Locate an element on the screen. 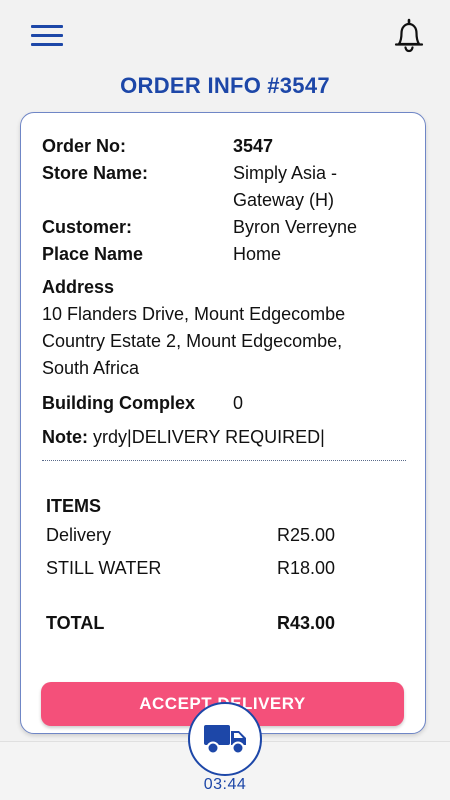 Image resolution: width=450 pixels, height=800 pixels. top-bar is located at coordinates (225, 35).